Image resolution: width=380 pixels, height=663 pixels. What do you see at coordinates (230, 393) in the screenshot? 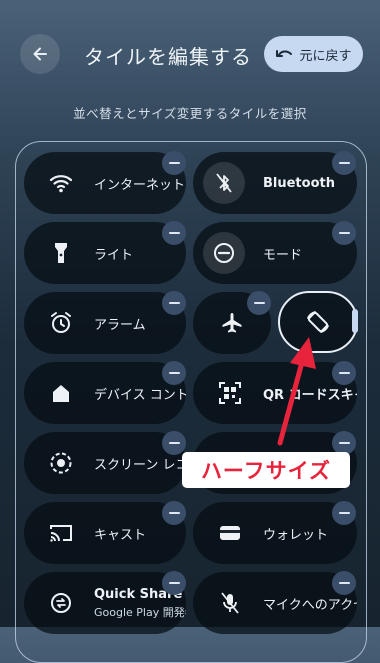
I see `qr-code-icon` at bounding box center [230, 393].